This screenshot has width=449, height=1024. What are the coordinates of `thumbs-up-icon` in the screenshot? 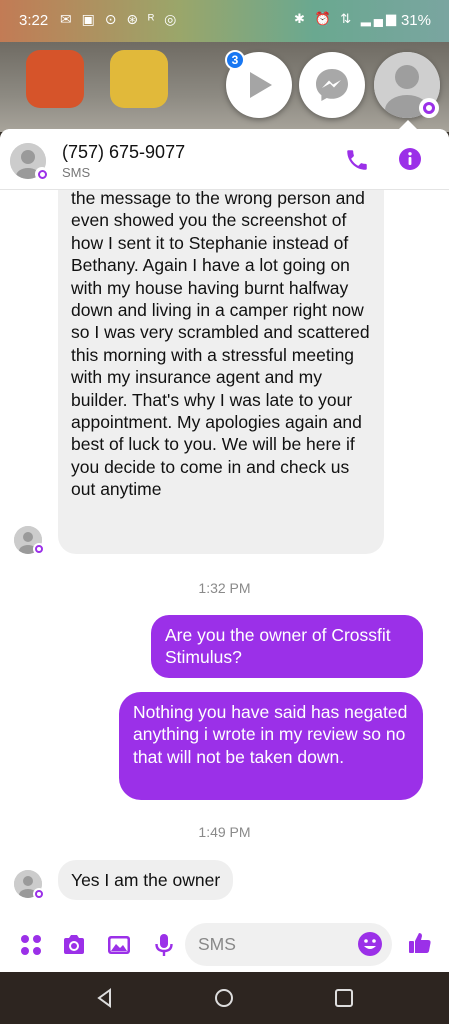 It's located at (420, 943).